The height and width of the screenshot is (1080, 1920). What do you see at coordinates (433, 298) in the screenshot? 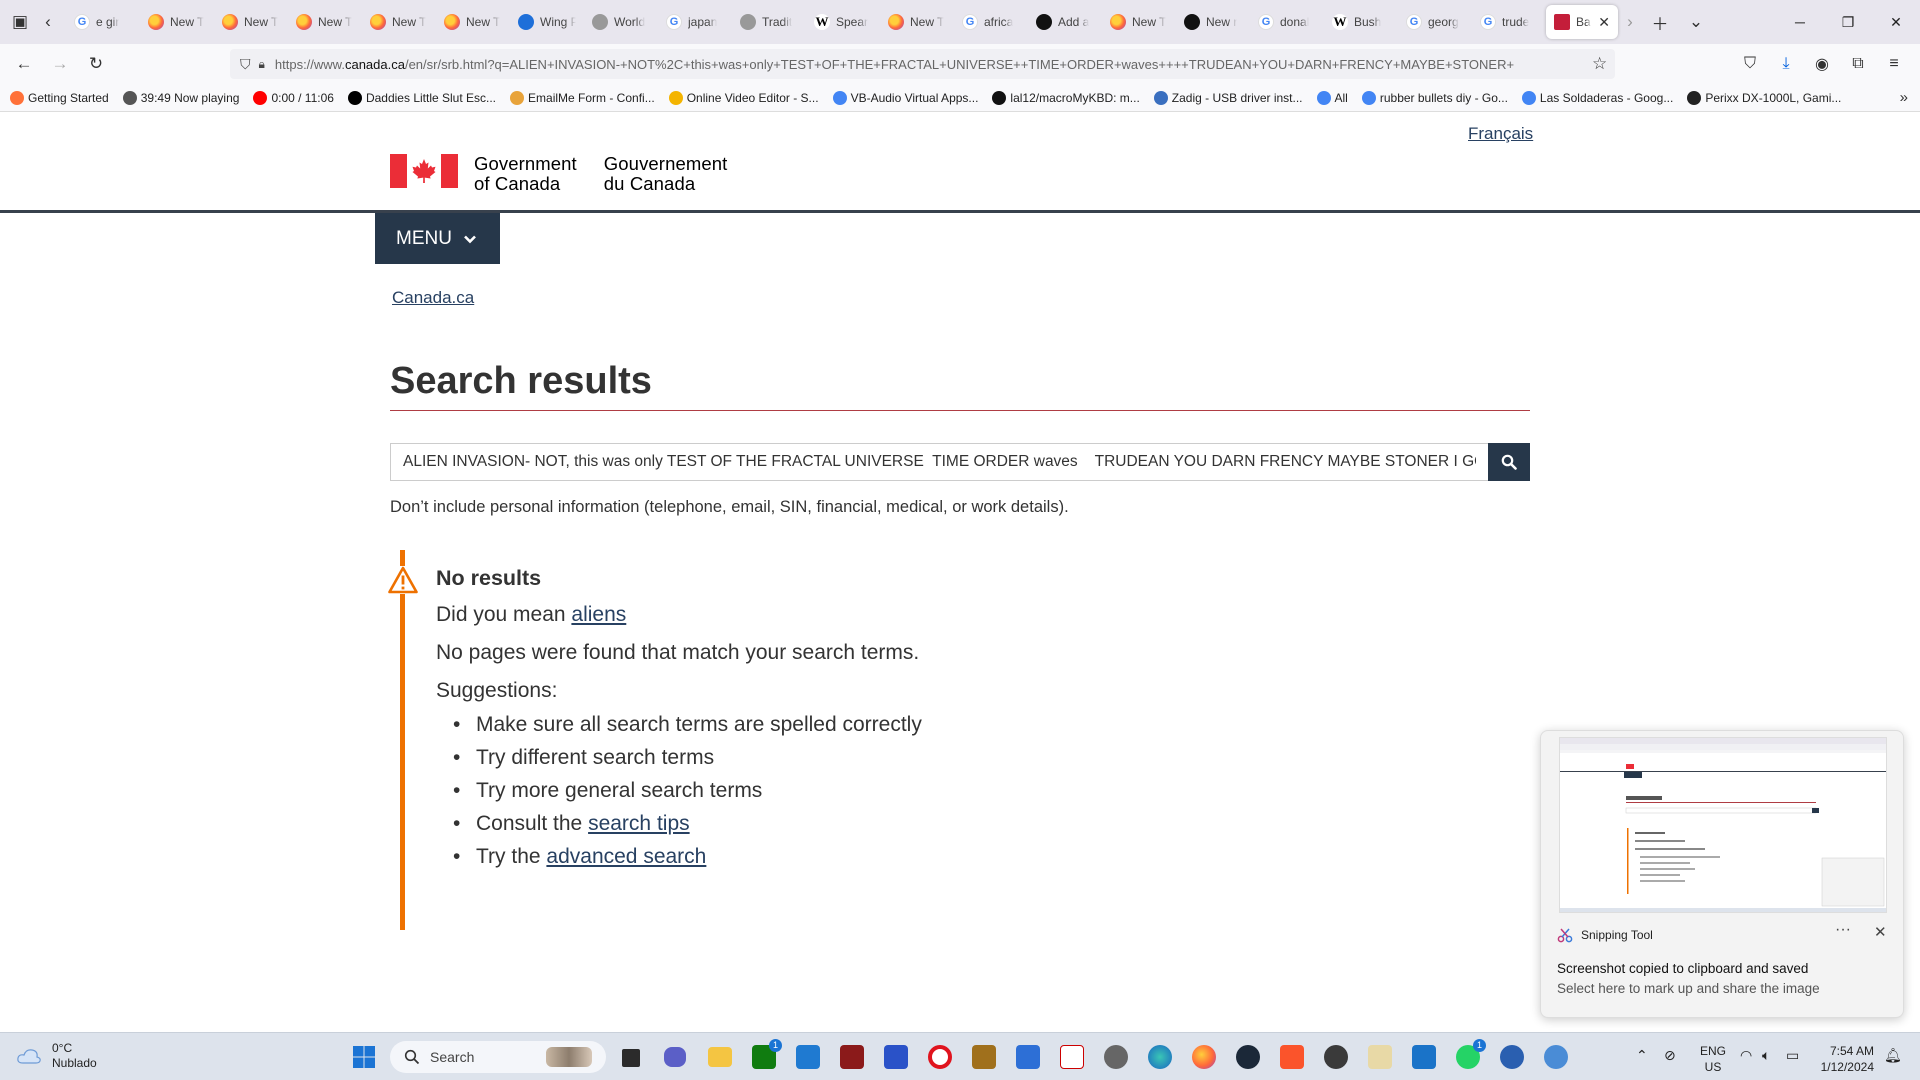
I see `breadcrumb-canada-link: Canada.ca` at bounding box center [433, 298].